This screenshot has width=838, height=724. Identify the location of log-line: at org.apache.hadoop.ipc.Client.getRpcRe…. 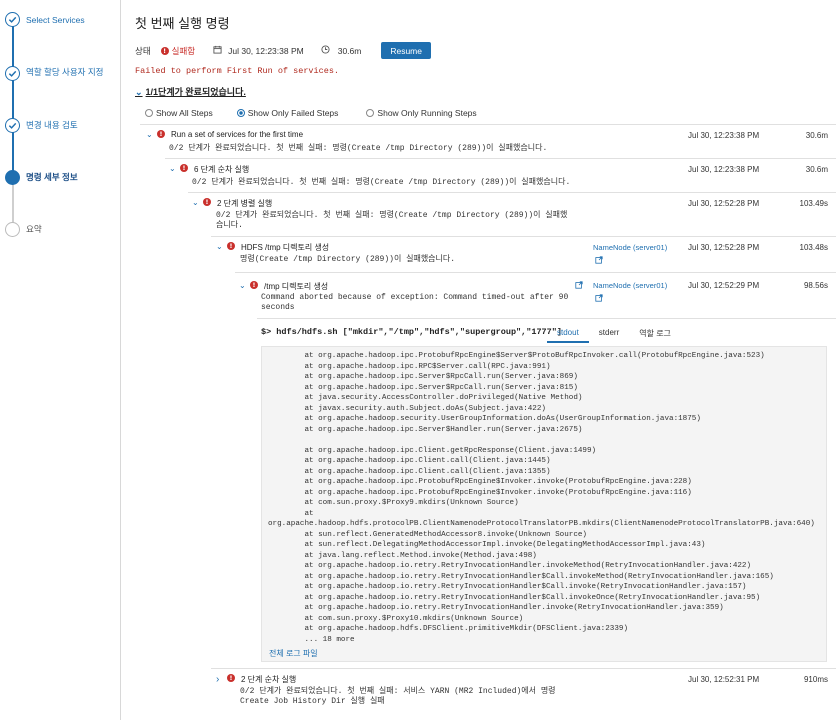
(432, 450).